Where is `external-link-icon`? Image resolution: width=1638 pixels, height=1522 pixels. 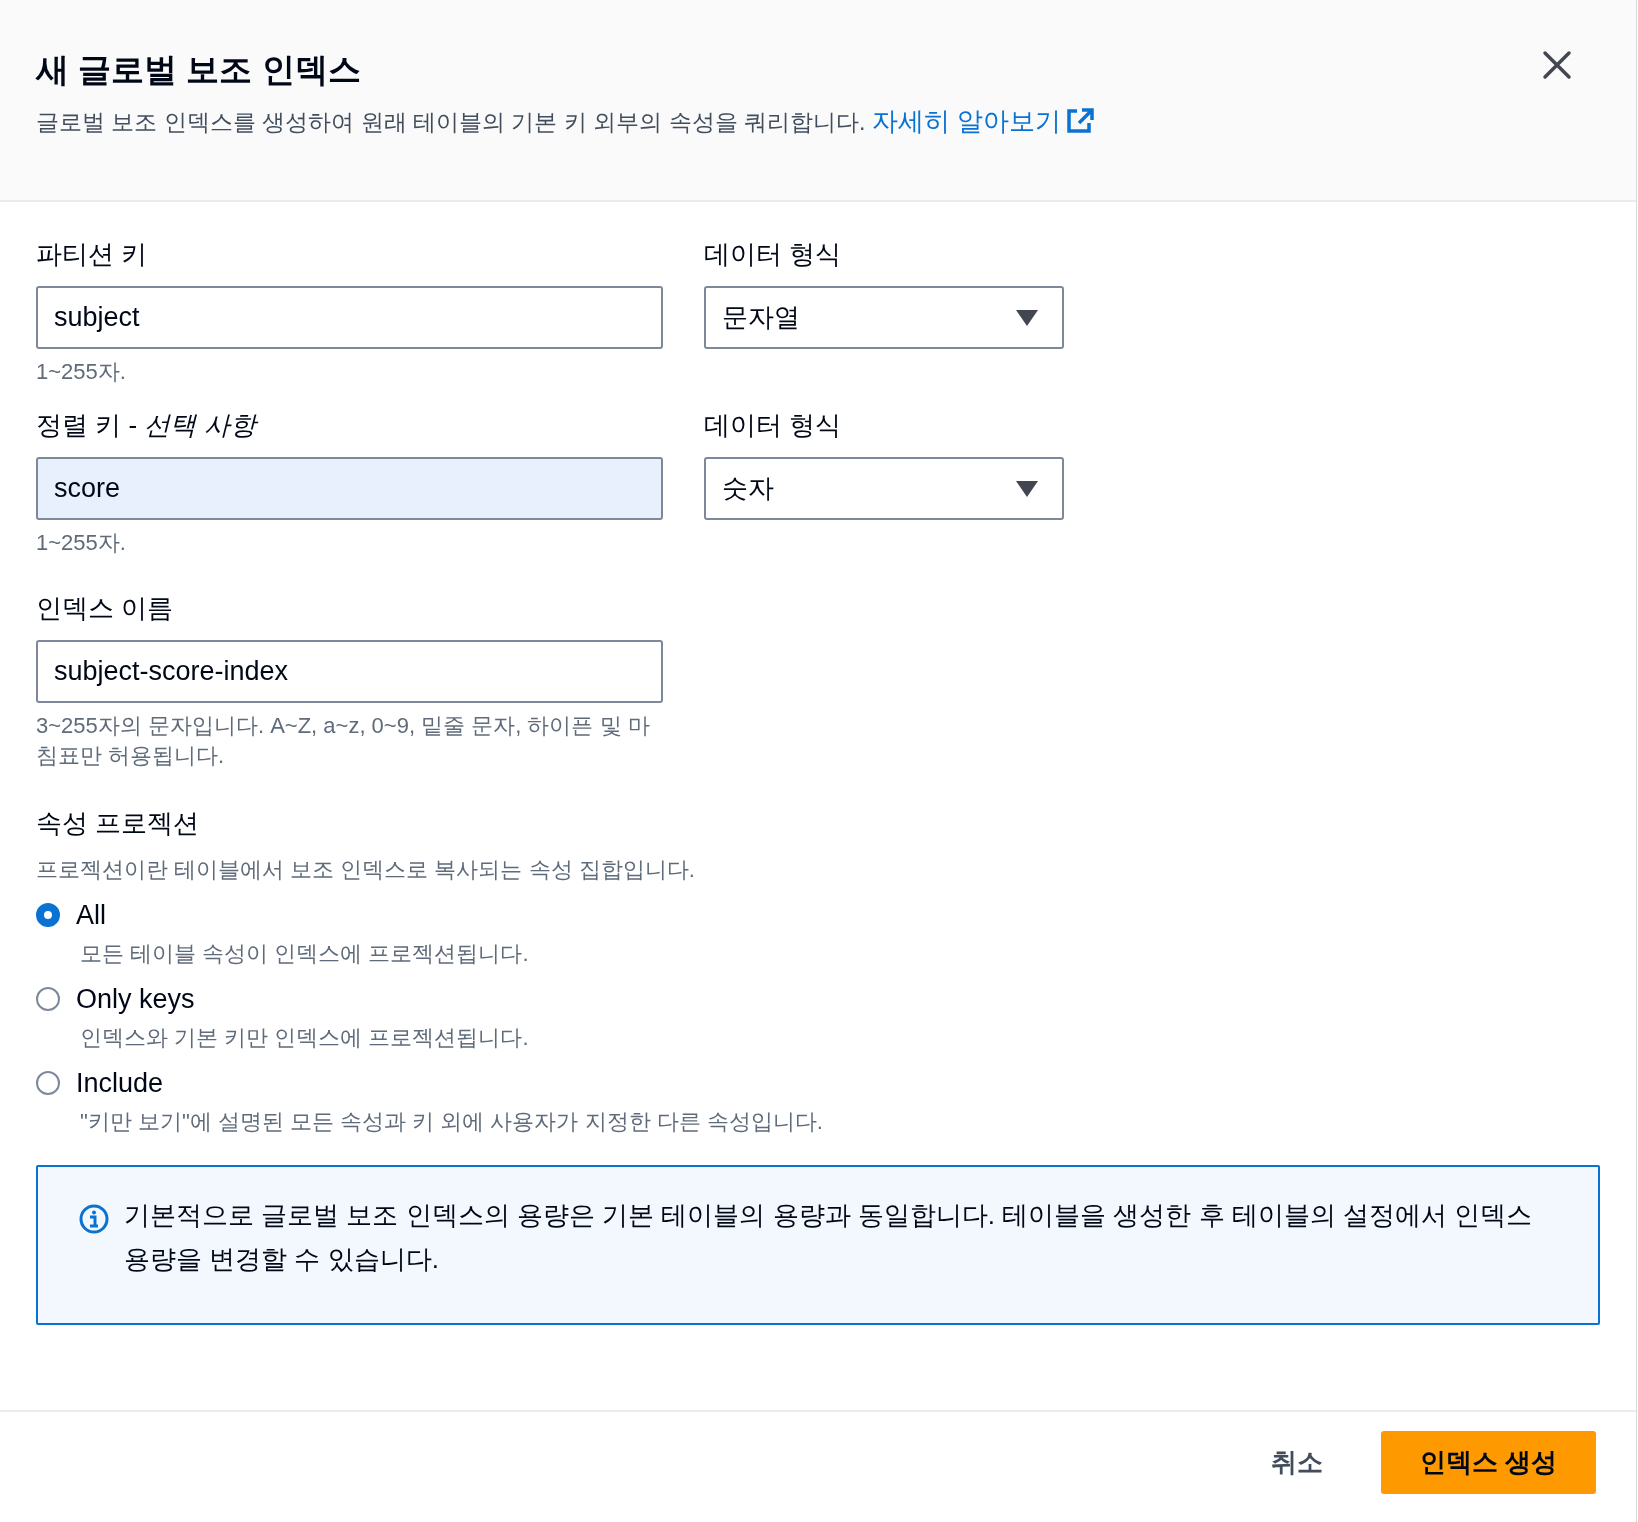
external-link-icon is located at coordinates (1079, 121).